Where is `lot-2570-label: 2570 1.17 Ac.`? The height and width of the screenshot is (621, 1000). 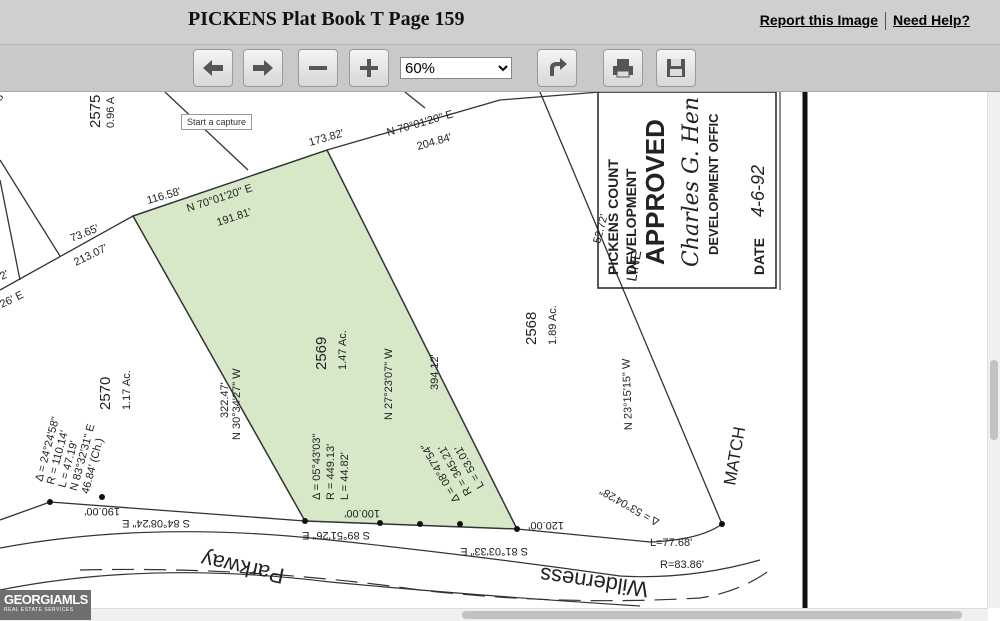
lot-2570-label: 2570 1.17 Ac. is located at coordinates (115, 390).